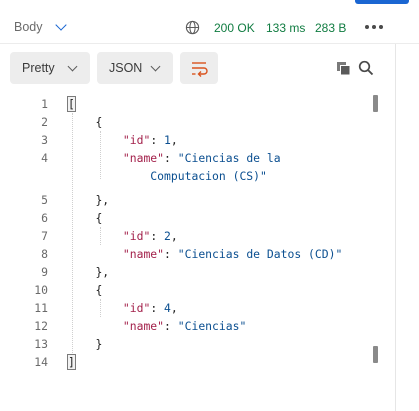 The width and height of the screenshot is (419, 411). Describe the element at coordinates (209, 200) in the screenshot. I see `code-line: 5 },` at that location.